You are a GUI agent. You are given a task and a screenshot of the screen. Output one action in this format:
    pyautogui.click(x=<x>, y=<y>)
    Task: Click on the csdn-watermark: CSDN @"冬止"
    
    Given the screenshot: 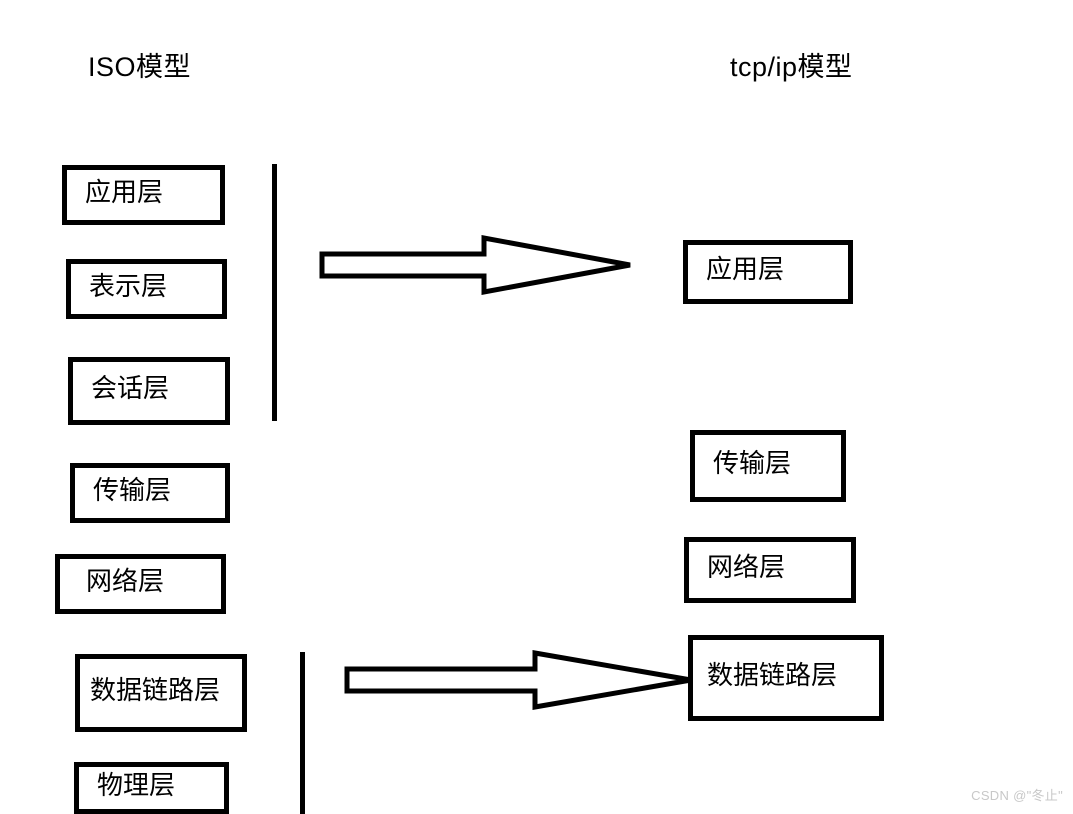 What is the action you would take?
    pyautogui.click(x=1017, y=795)
    